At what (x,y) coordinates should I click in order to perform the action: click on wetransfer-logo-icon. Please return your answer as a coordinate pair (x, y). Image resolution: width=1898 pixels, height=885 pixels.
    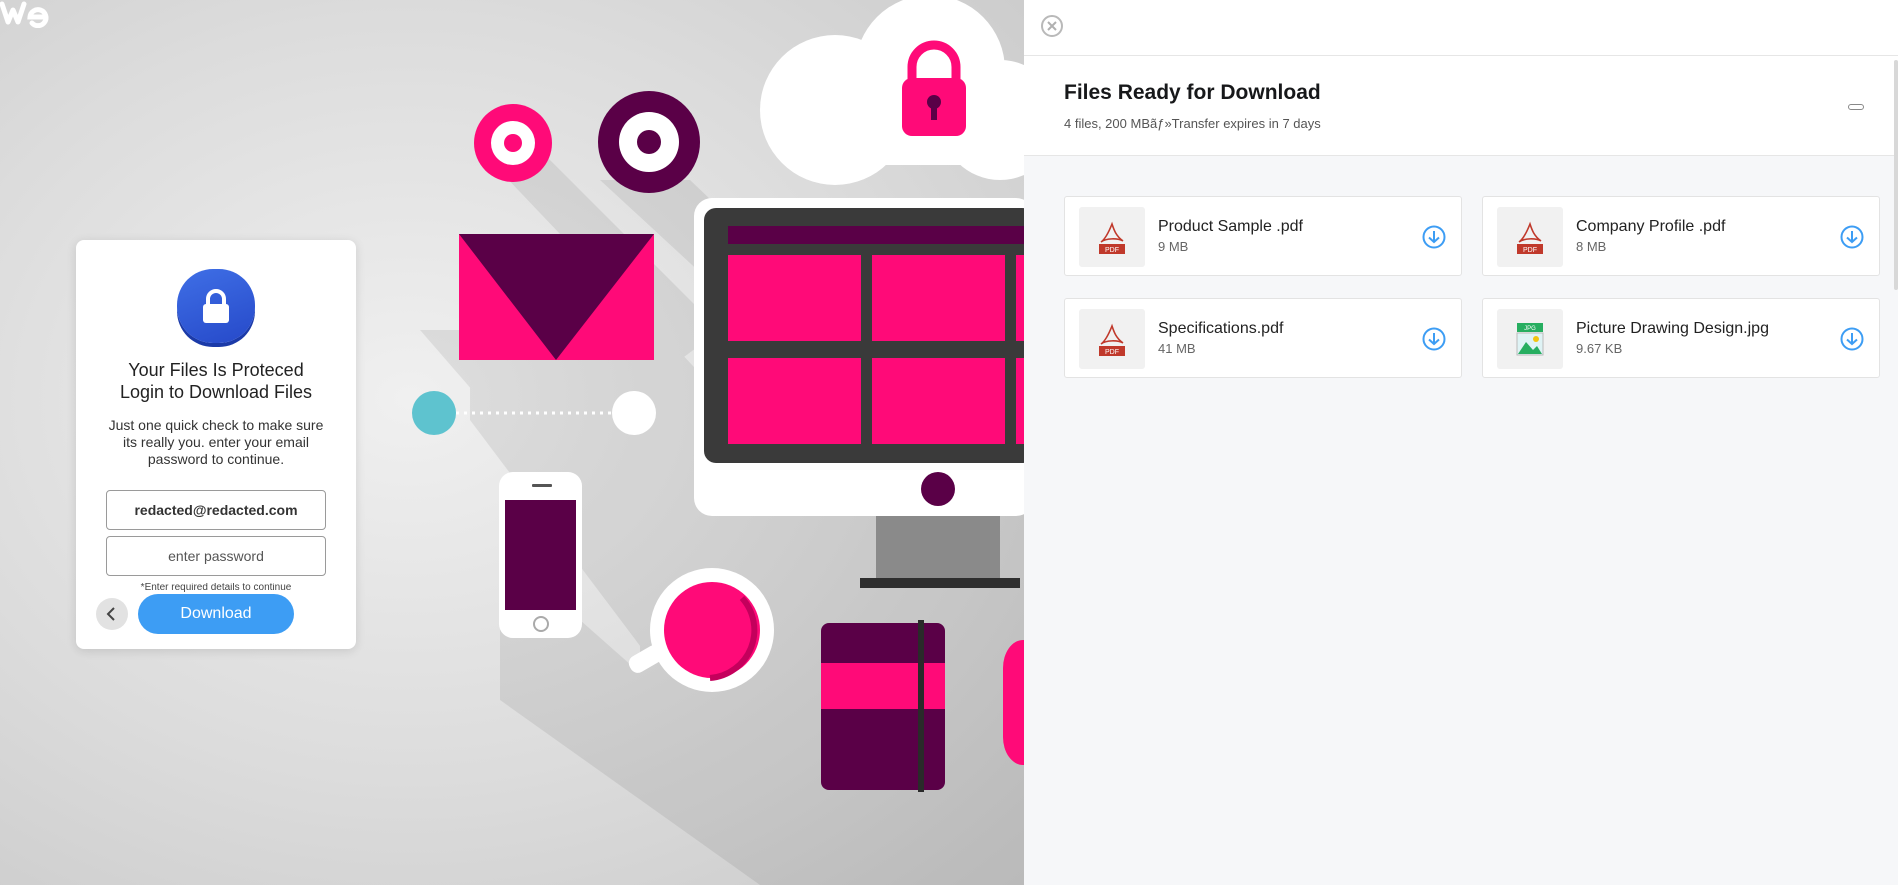
    Looking at the image, I should click on (25, 14).